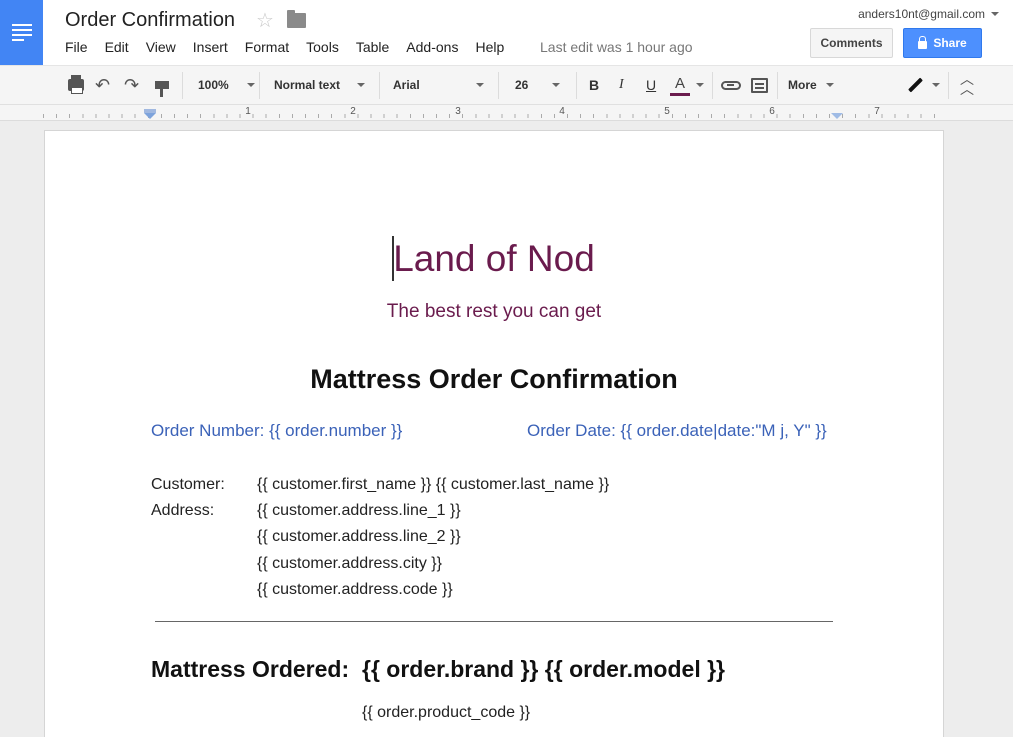 This screenshot has height=737, width=1013. What do you see at coordinates (353, 111) in the screenshot?
I see `ruler-number: 2` at bounding box center [353, 111].